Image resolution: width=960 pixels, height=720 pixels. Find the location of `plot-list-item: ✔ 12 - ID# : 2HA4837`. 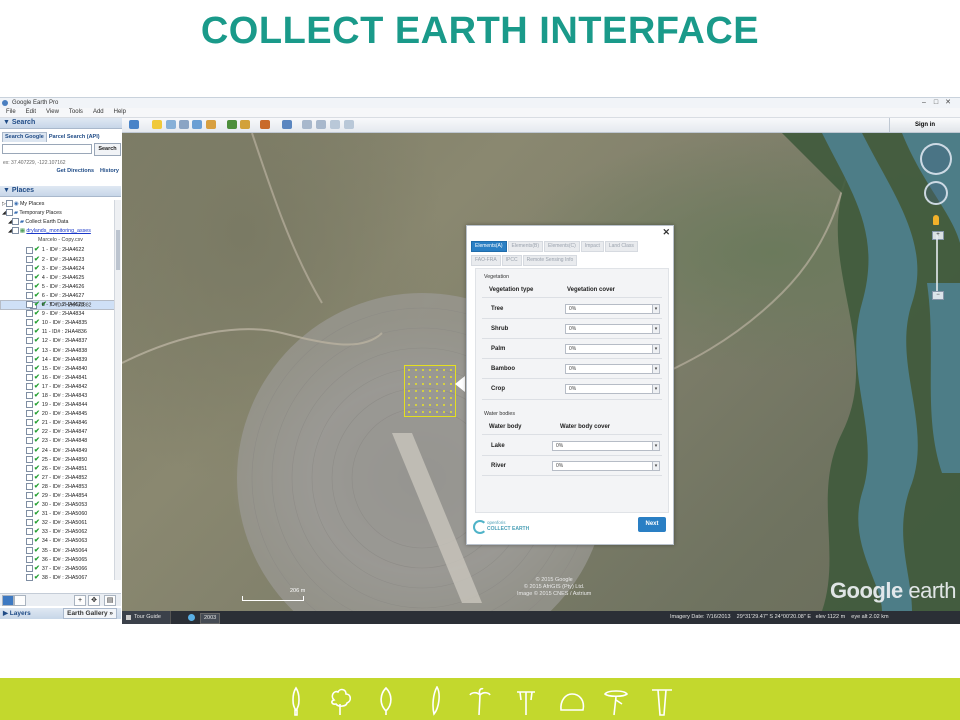

plot-list-item: ✔ 12 - ID# : 2HA4837 is located at coordinates (60, 340).